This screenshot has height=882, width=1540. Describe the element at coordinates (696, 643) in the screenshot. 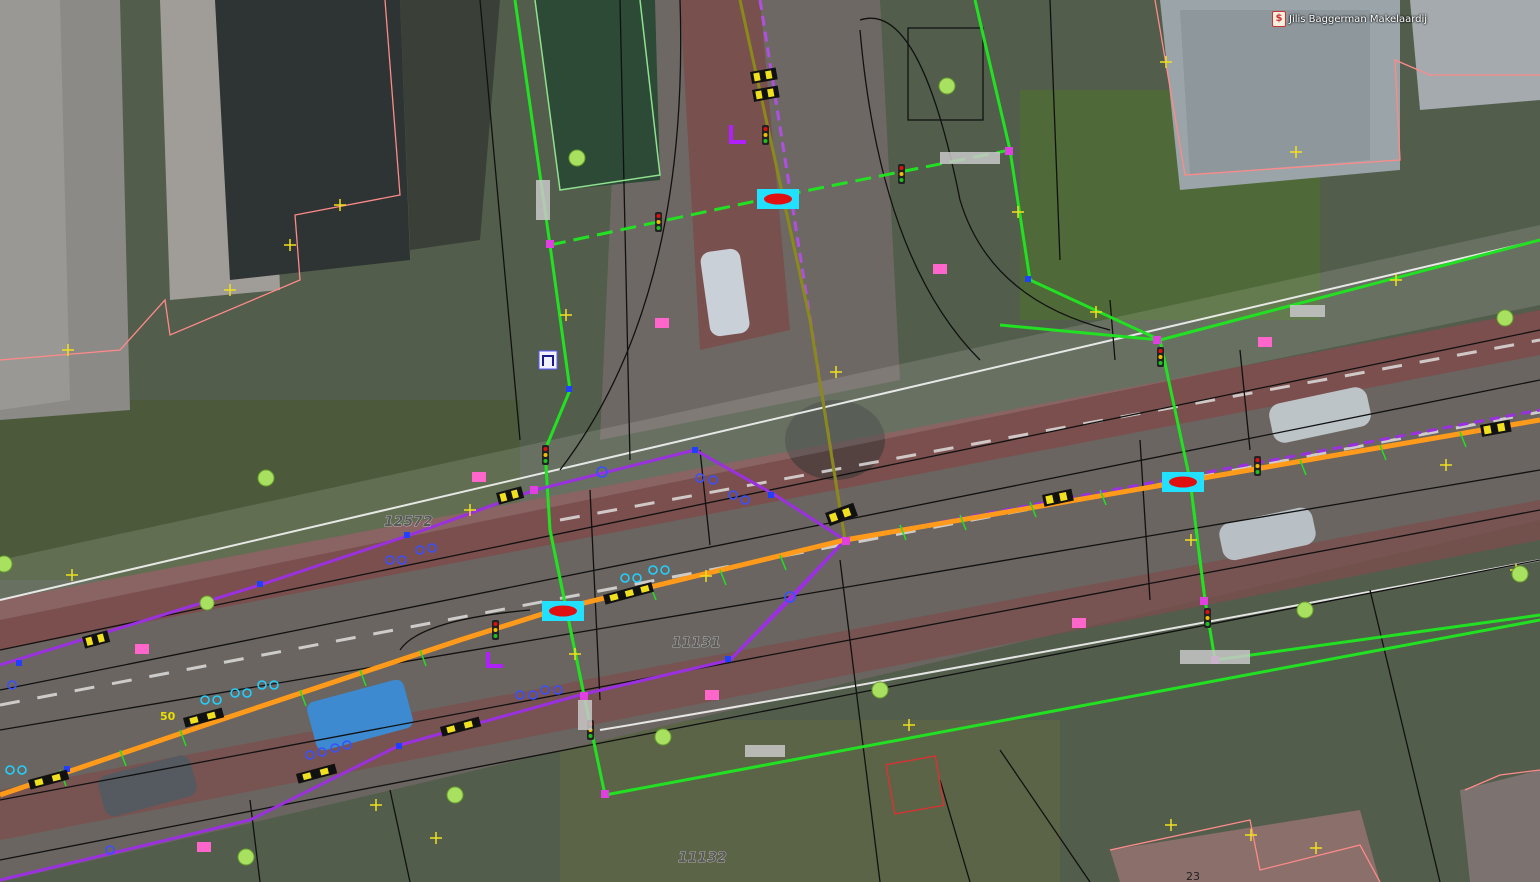

I see `road-id-11131: 11131` at that location.